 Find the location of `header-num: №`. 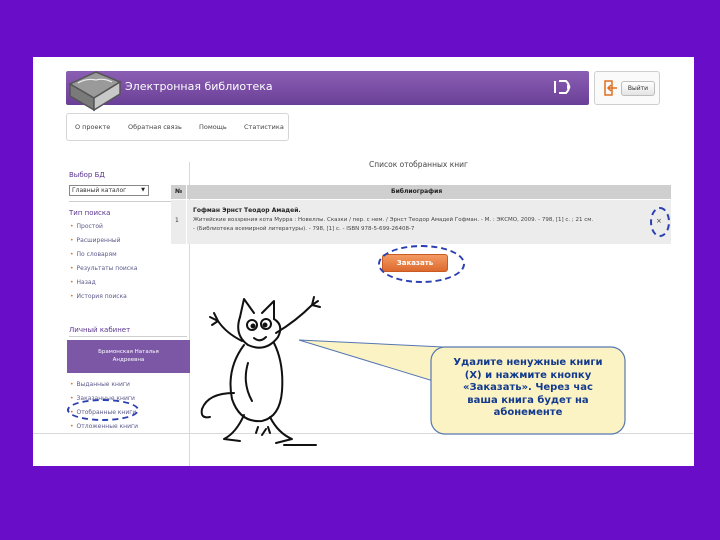

header-num: № is located at coordinates (179, 191).